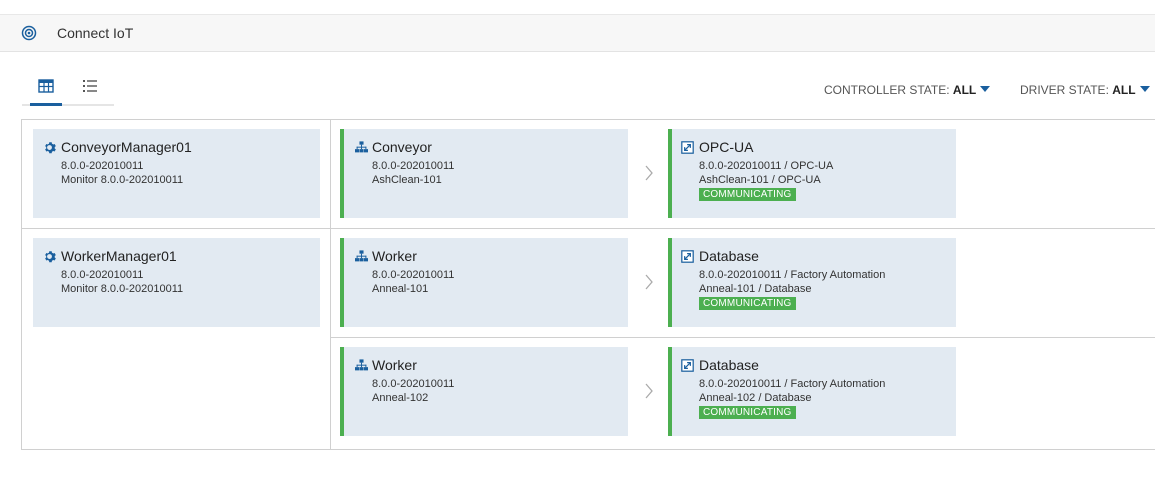  Describe the element at coordinates (400, 289) in the screenshot. I see `controller-instance: Anneal-101` at that location.